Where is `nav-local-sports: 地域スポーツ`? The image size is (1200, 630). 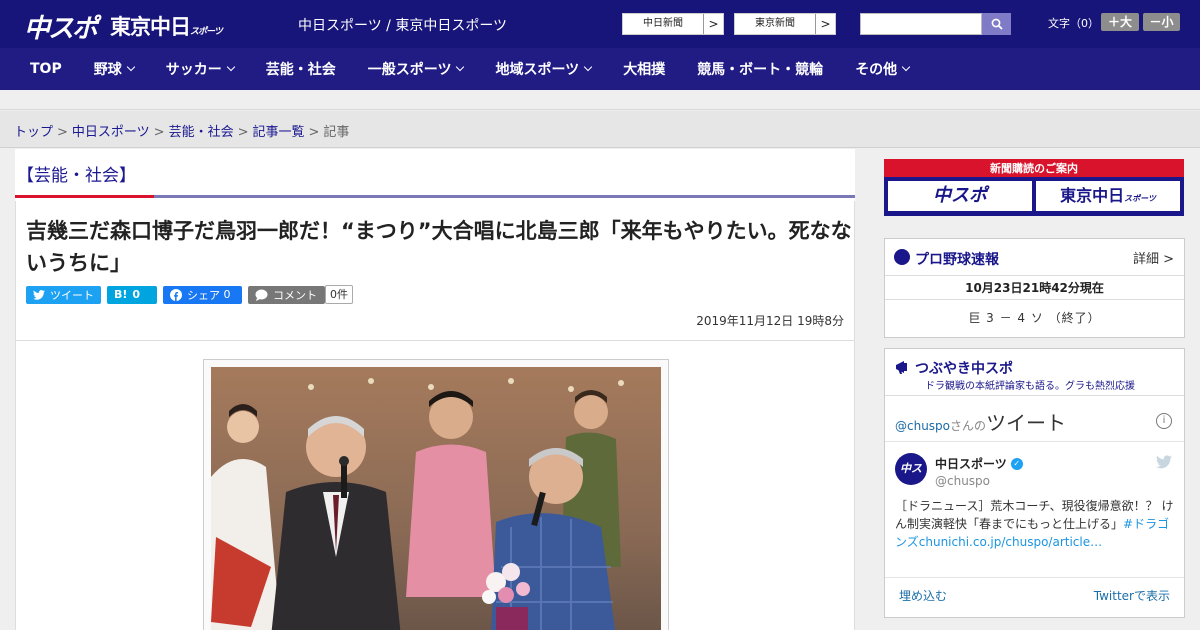
nav-local-sports: 地域スポーツ is located at coordinates (544, 69).